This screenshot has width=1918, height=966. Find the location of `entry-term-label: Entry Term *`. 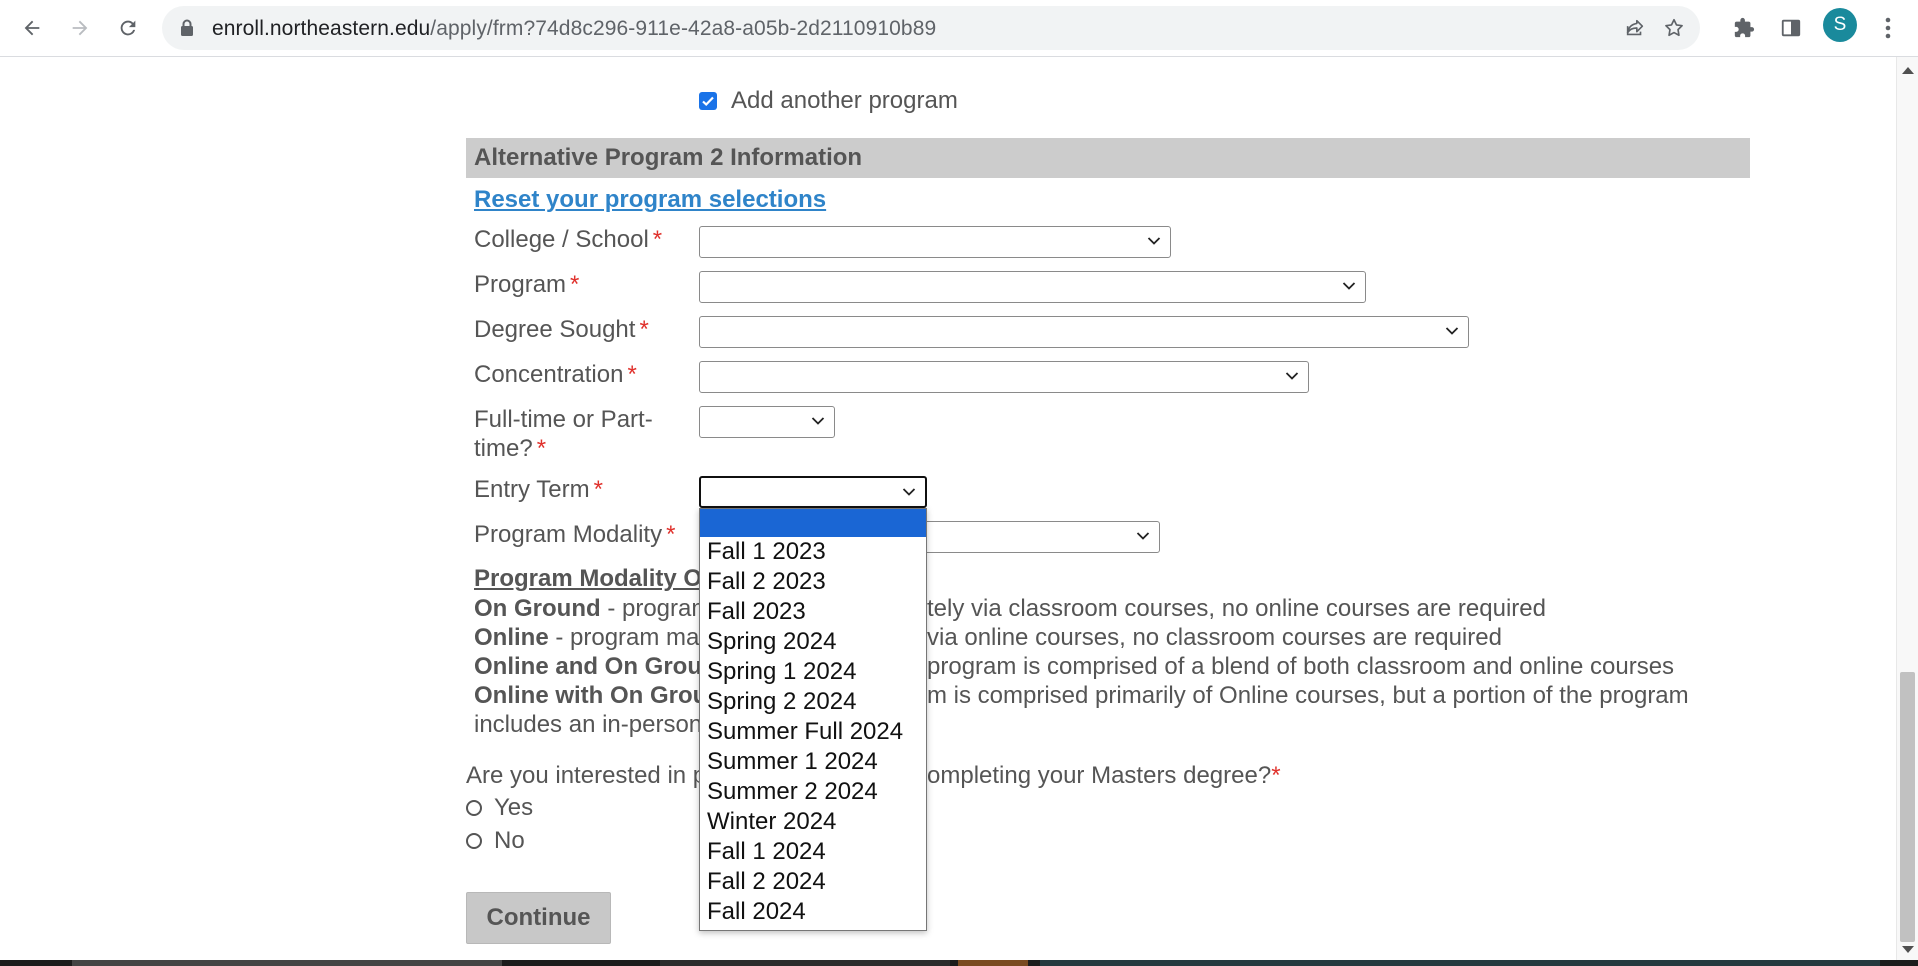

entry-term-label: Entry Term * is located at coordinates (538, 489).